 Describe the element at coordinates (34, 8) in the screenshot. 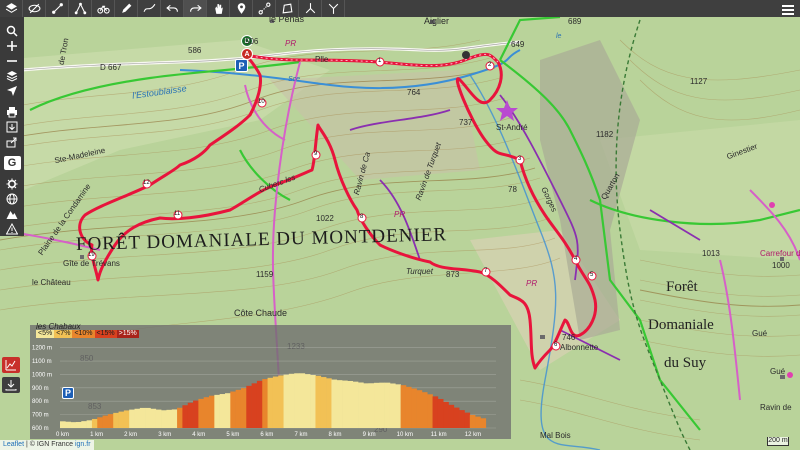

I see `hide-button` at that location.